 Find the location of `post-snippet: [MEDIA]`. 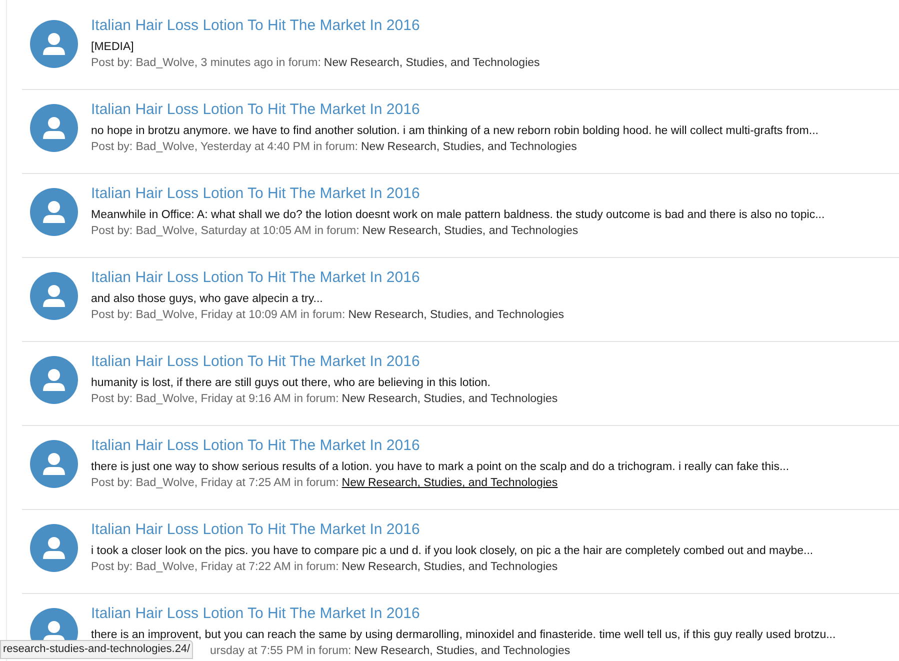

post-snippet: [MEDIA] is located at coordinates (113, 47).